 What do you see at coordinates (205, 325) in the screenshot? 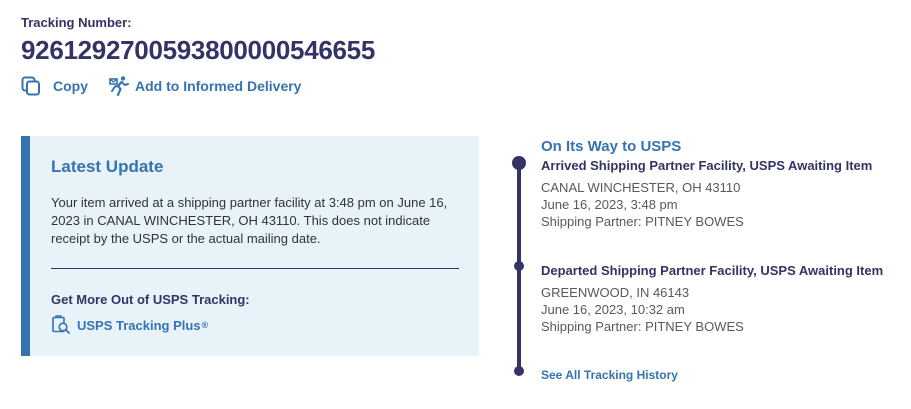
I see `registered-mark: ®` at bounding box center [205, 325].